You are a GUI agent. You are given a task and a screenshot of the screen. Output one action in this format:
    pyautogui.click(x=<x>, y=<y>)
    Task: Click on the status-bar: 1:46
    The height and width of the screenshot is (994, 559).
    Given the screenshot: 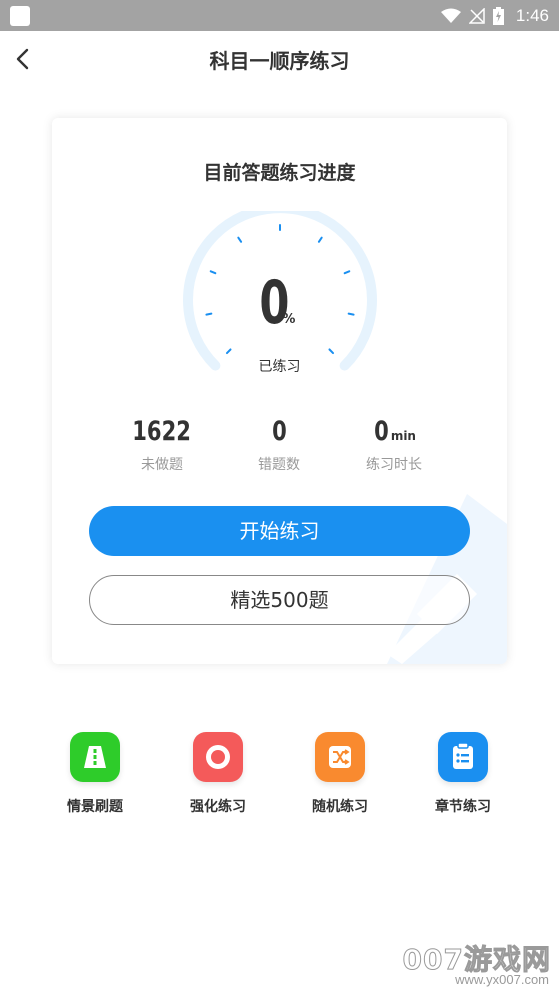 What is the action you would take?
    pyautogui.click(x=279, y=15)
    